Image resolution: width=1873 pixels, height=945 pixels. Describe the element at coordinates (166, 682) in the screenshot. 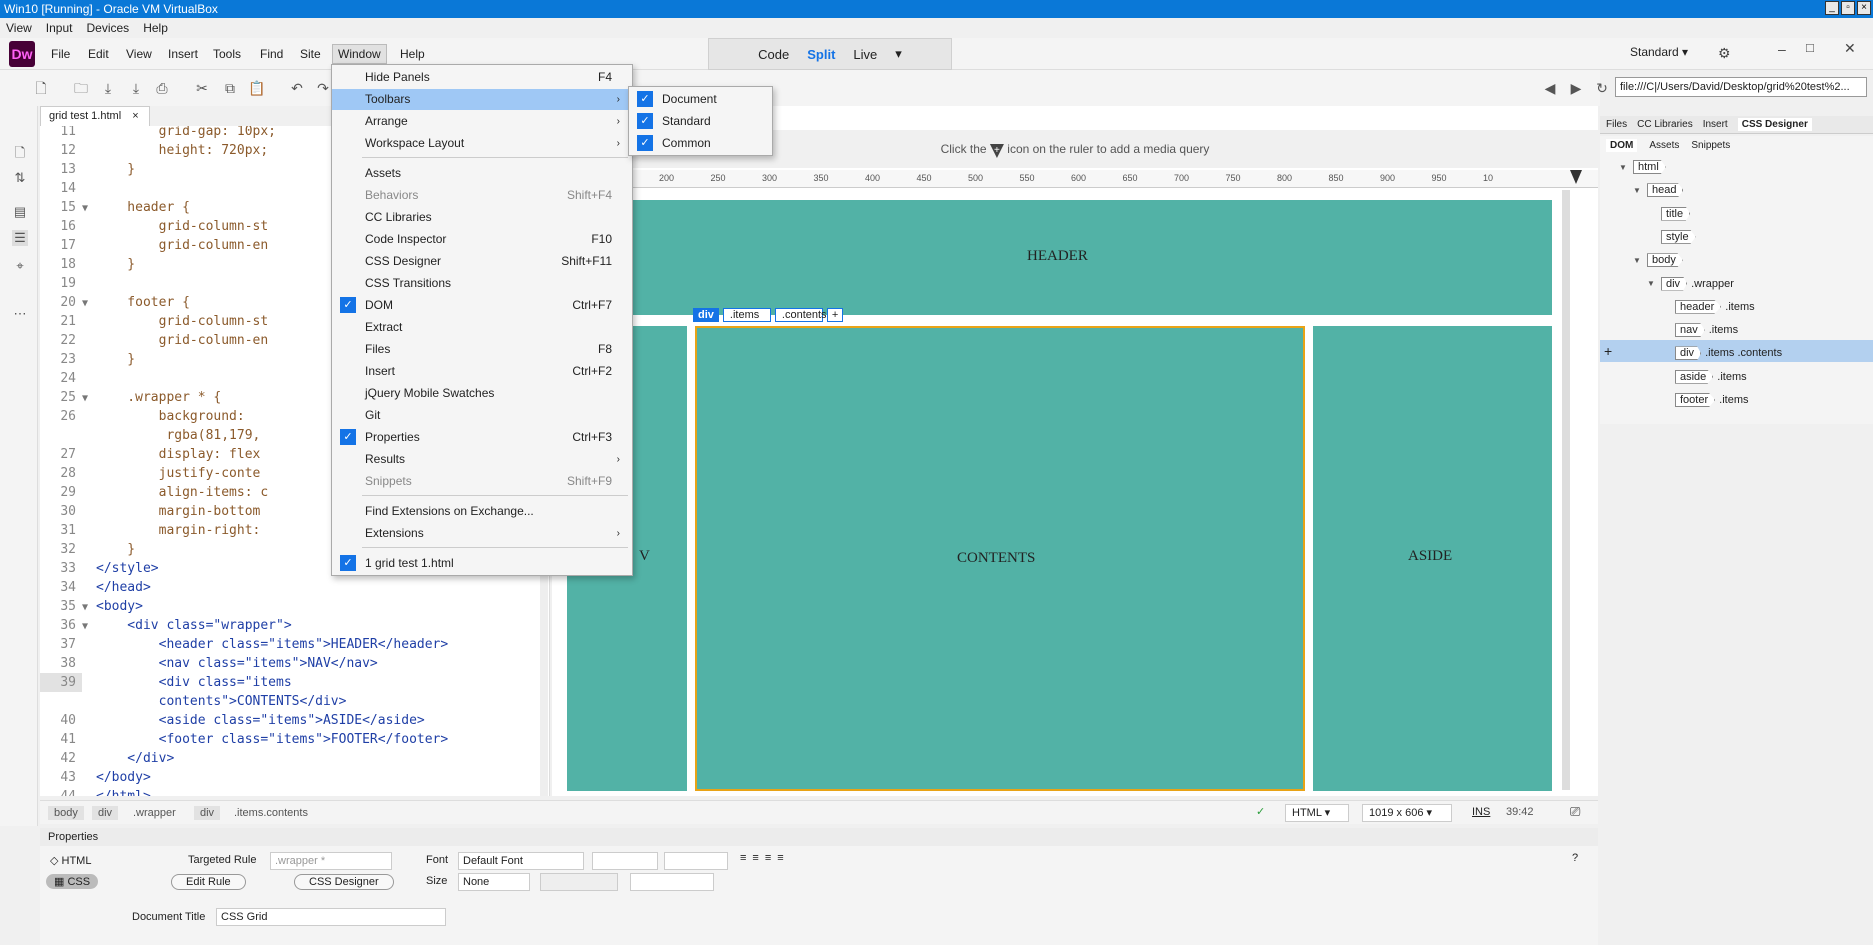

I see `code-line: 39 <div class="items` at that location.